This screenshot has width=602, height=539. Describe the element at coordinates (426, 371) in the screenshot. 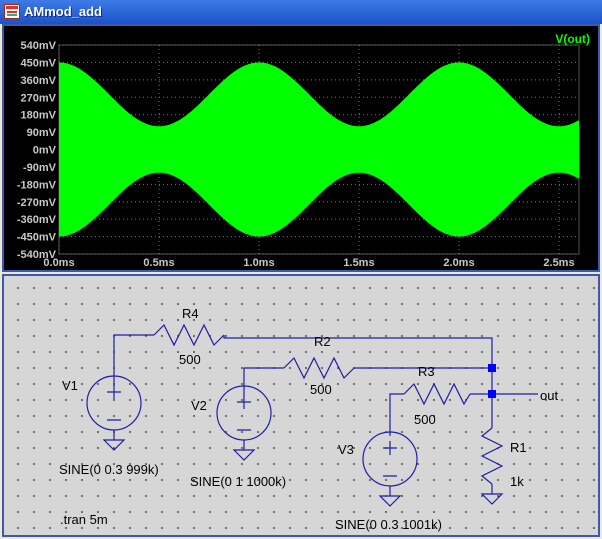

I see `r3-ref: R3` at that location.